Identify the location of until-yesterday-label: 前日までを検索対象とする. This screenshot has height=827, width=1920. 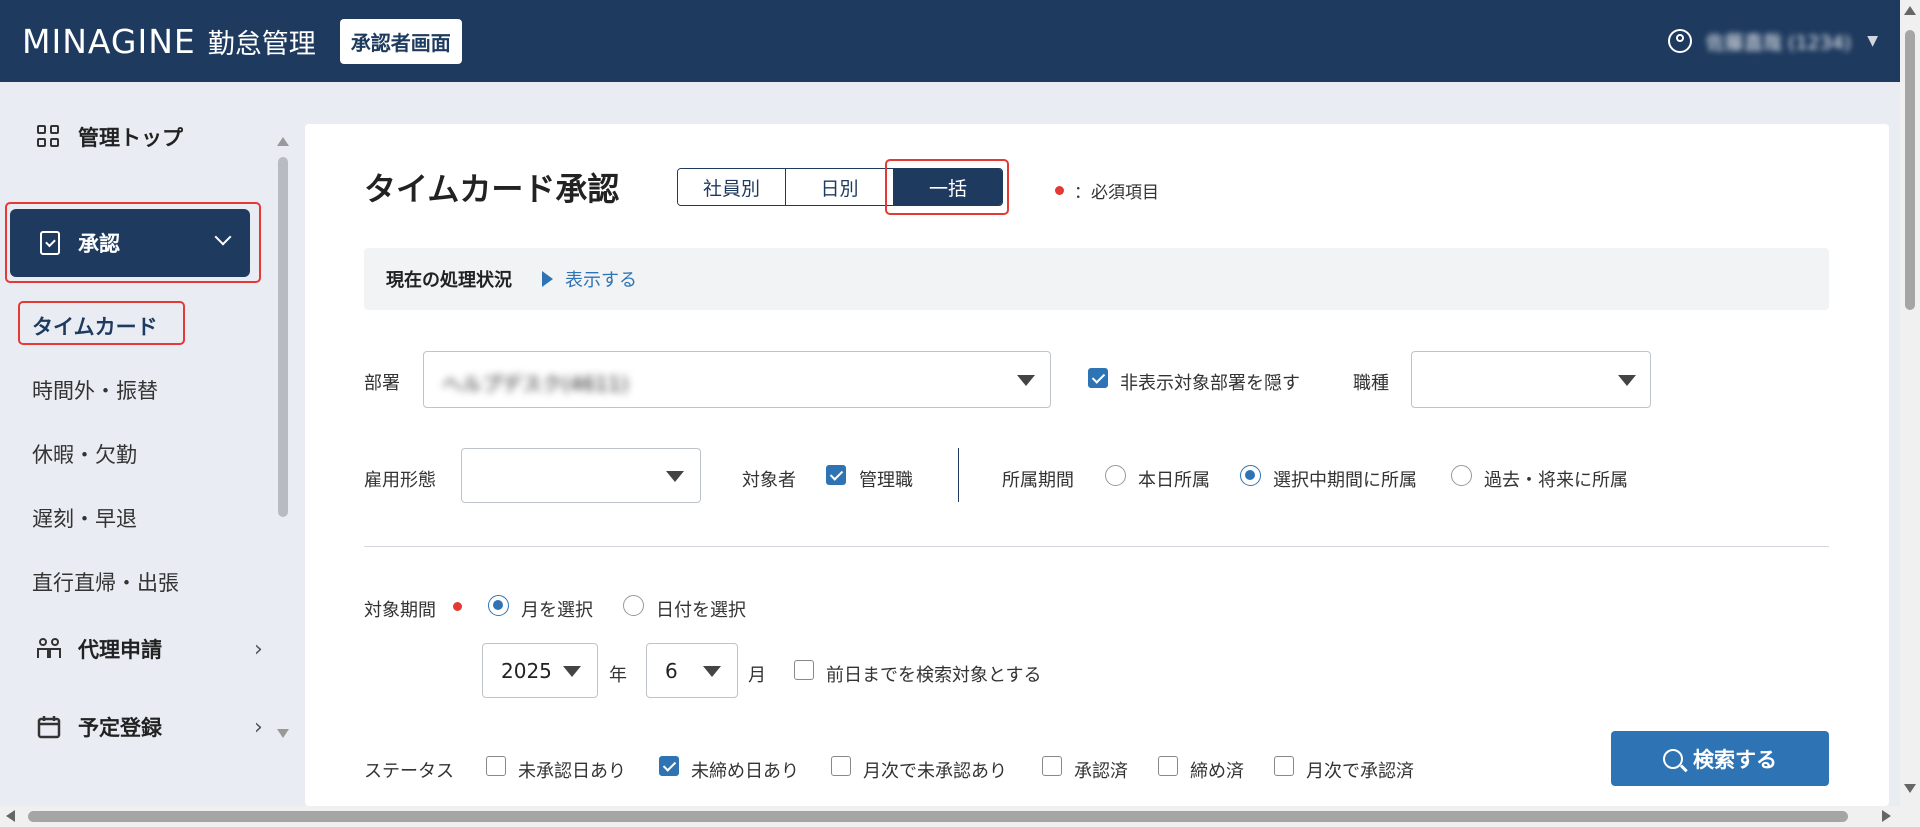
(934, 675).